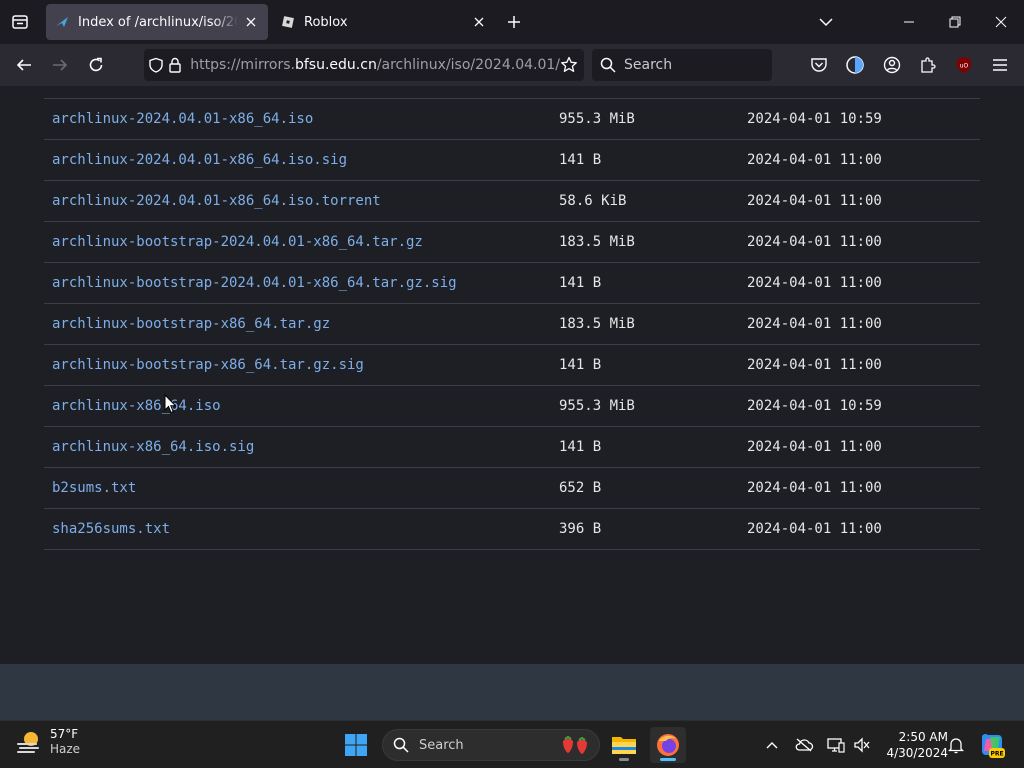  Describe the element at coordinates (301, 529) in the screenshot. I see `file-link: sha256sums.txt` at that location.